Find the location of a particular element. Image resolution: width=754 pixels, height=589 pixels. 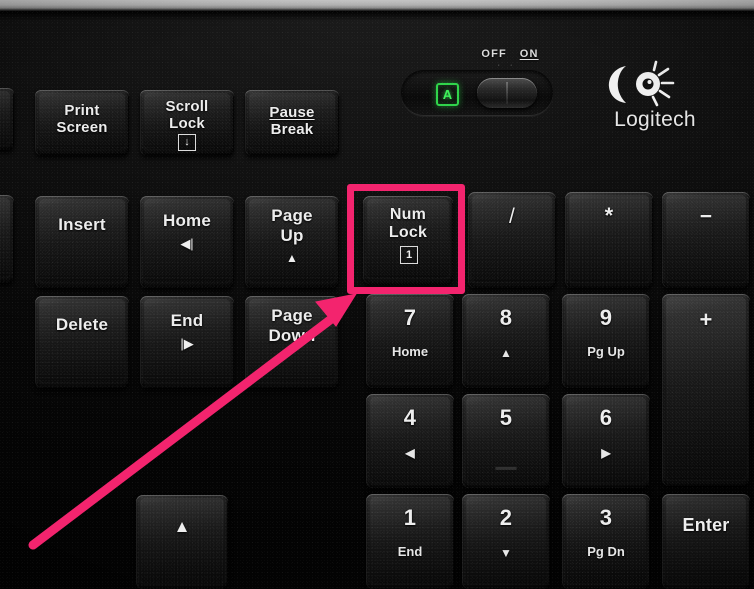

key-numpad-enter: Enter is located at coordinates (706, 541).